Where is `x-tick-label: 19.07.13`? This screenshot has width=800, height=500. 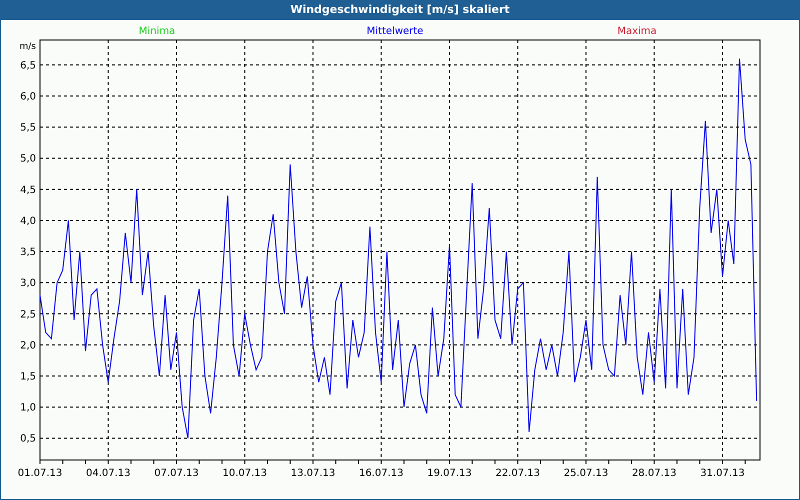 x-tick-label: 19.07.13 is located at coordinates (449, 473).